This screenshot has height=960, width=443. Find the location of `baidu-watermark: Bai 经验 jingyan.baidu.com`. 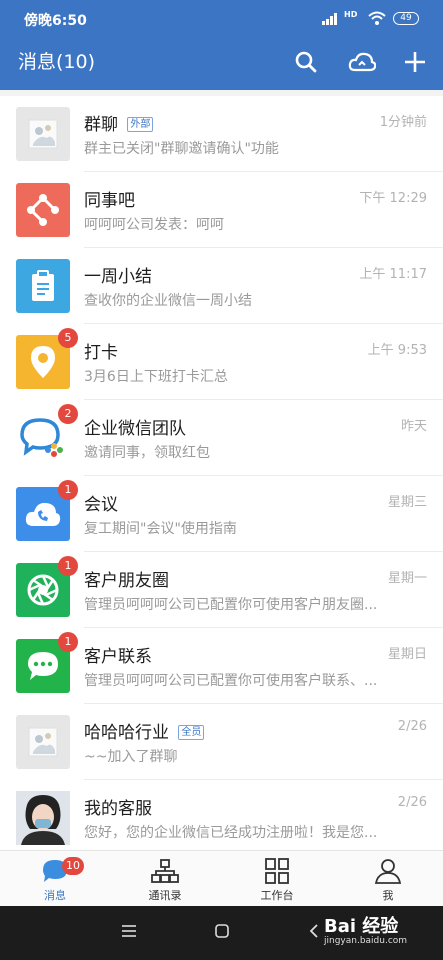

baidu-watermark: Bai 经验 jingyan.baidu.com is located at coordinates (365, 929).